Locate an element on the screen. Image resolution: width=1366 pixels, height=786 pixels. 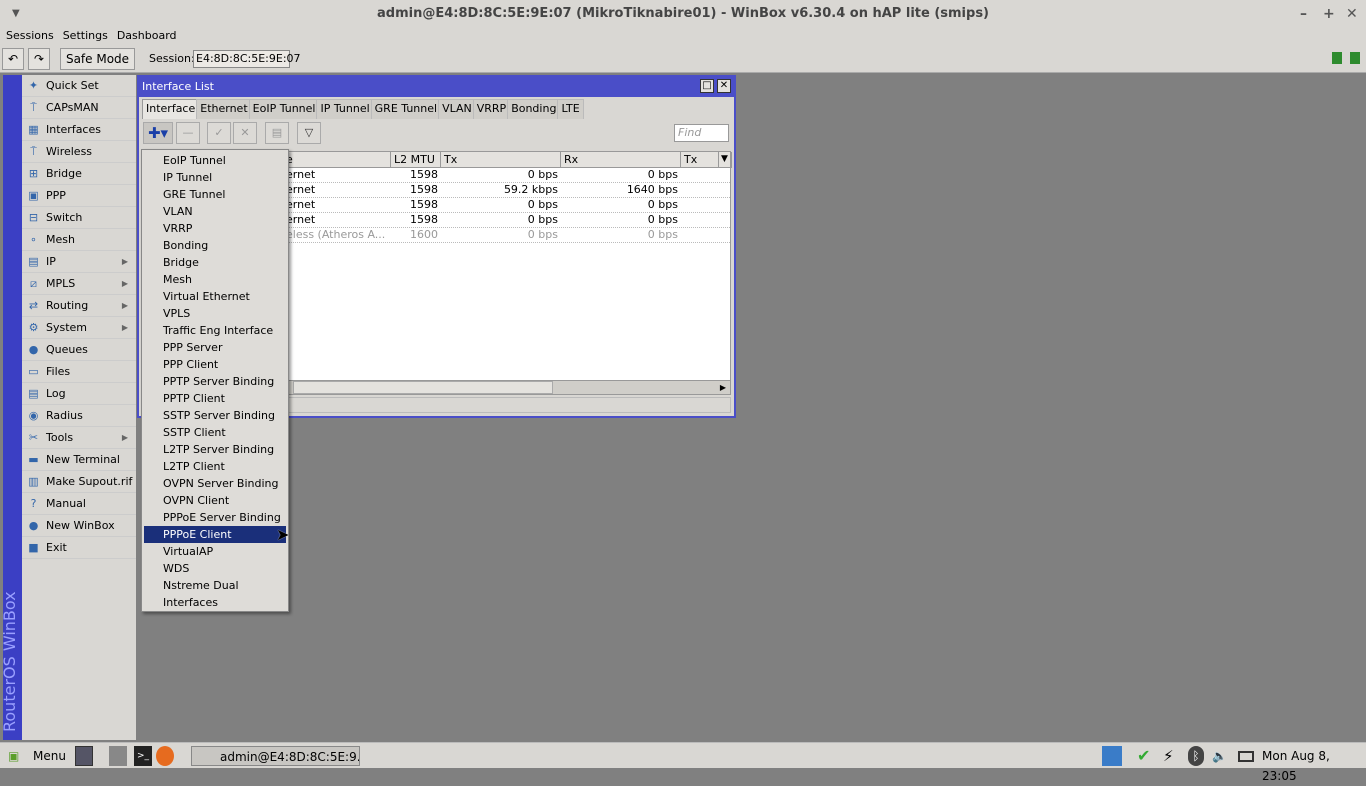
sidebar-item-mpls: ⧄ MPLS ▶ is located at coordinates (79, 284).